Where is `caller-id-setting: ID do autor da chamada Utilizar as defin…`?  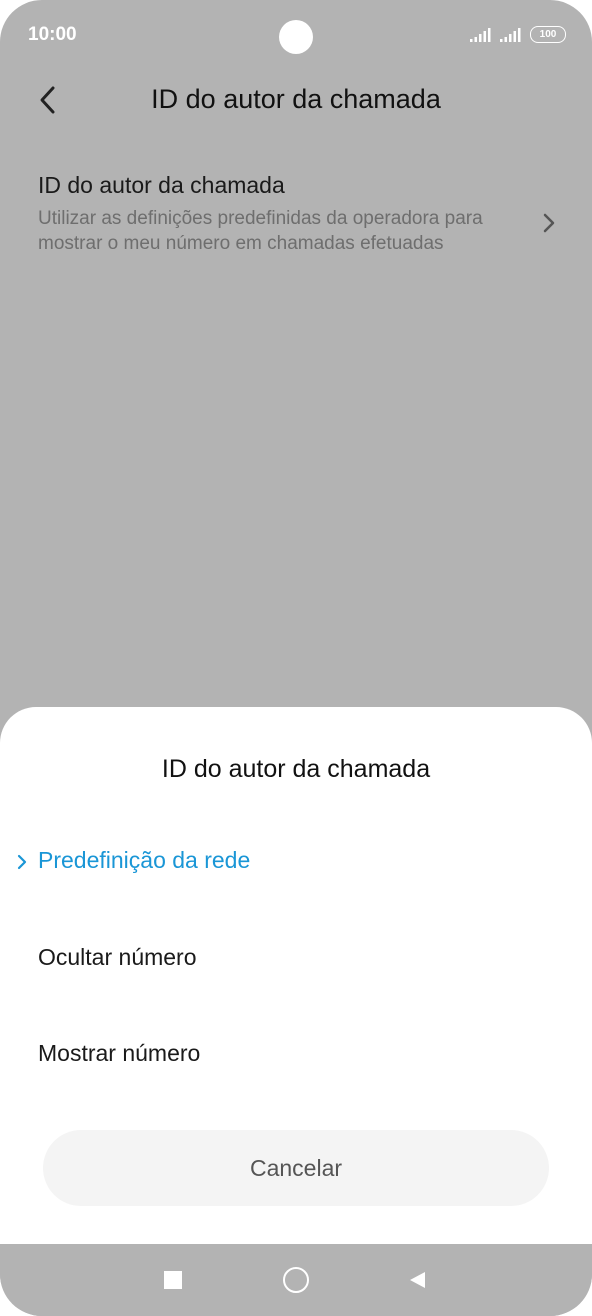
caller-id-setting: ID do autor da chamada Utilizar as defin… is located at coordinates (296, 225).